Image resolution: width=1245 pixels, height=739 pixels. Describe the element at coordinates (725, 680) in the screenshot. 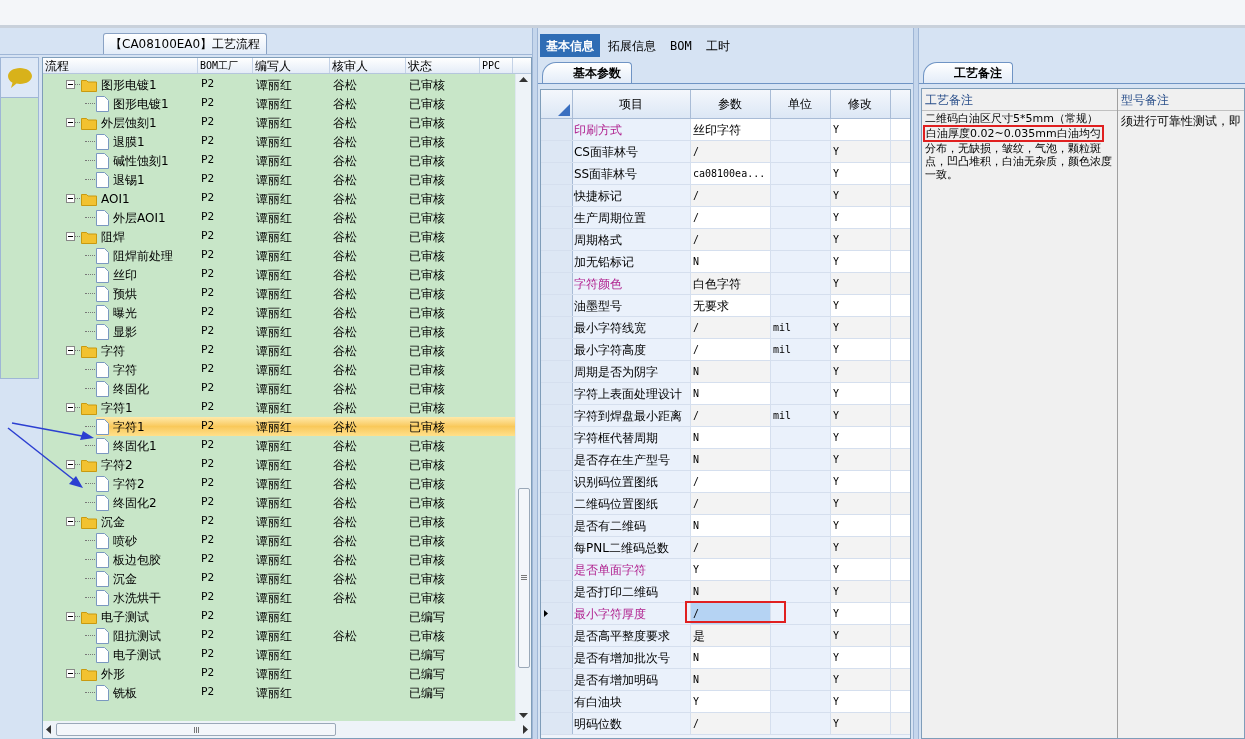

I see `table-row: 是否有增加明码 N Y` at that location.